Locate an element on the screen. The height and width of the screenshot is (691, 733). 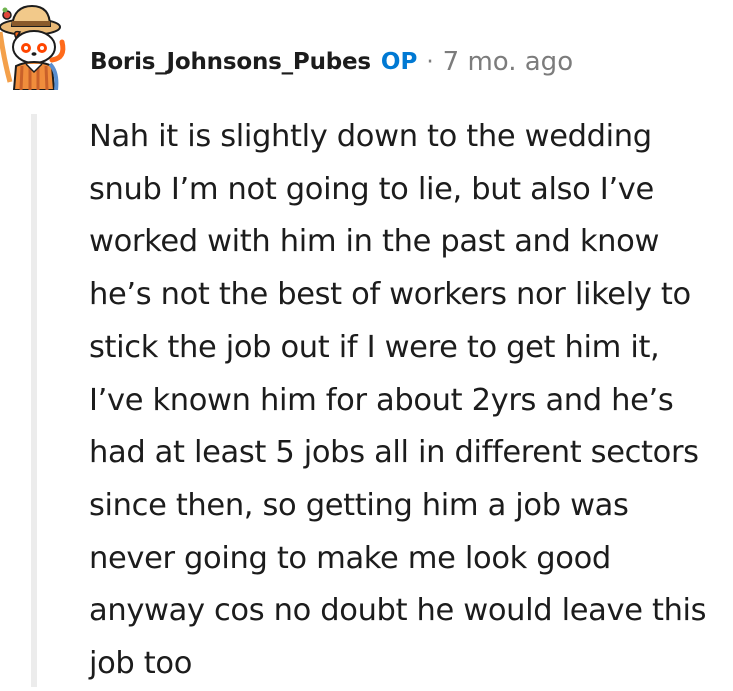
comment-header: Boris_Johnsons_Pubes OP · 7 mo. ago is located at coordinates (331, 62).